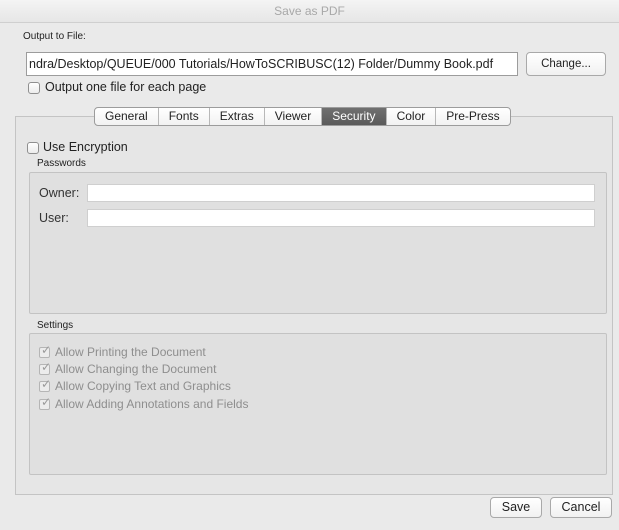 Image resolution: width=619 pixels, height=530 pixels. Describe the element at coordinates (472, 116) in the screenshot. I see `tab-pre-press: Pre-Press` at that location.